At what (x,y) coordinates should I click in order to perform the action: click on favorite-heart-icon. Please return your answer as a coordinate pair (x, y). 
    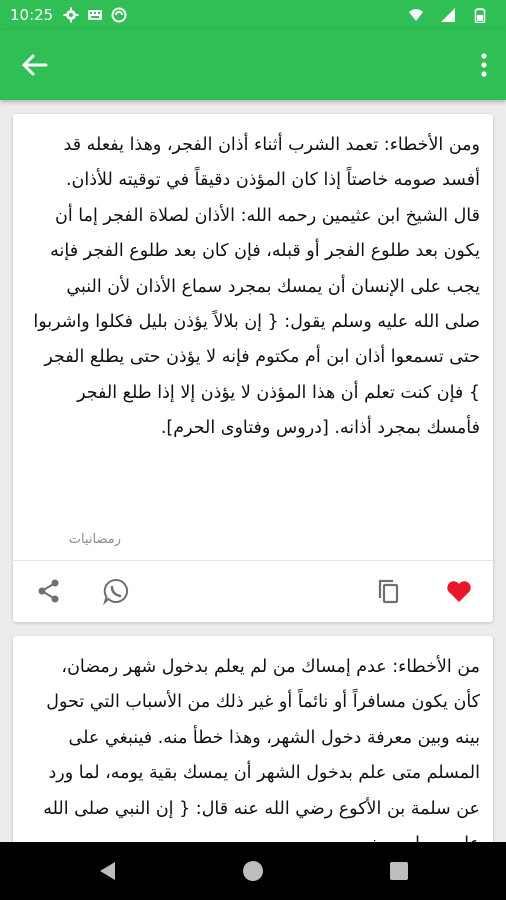
    Looking at the image, I should click on (459, 591).